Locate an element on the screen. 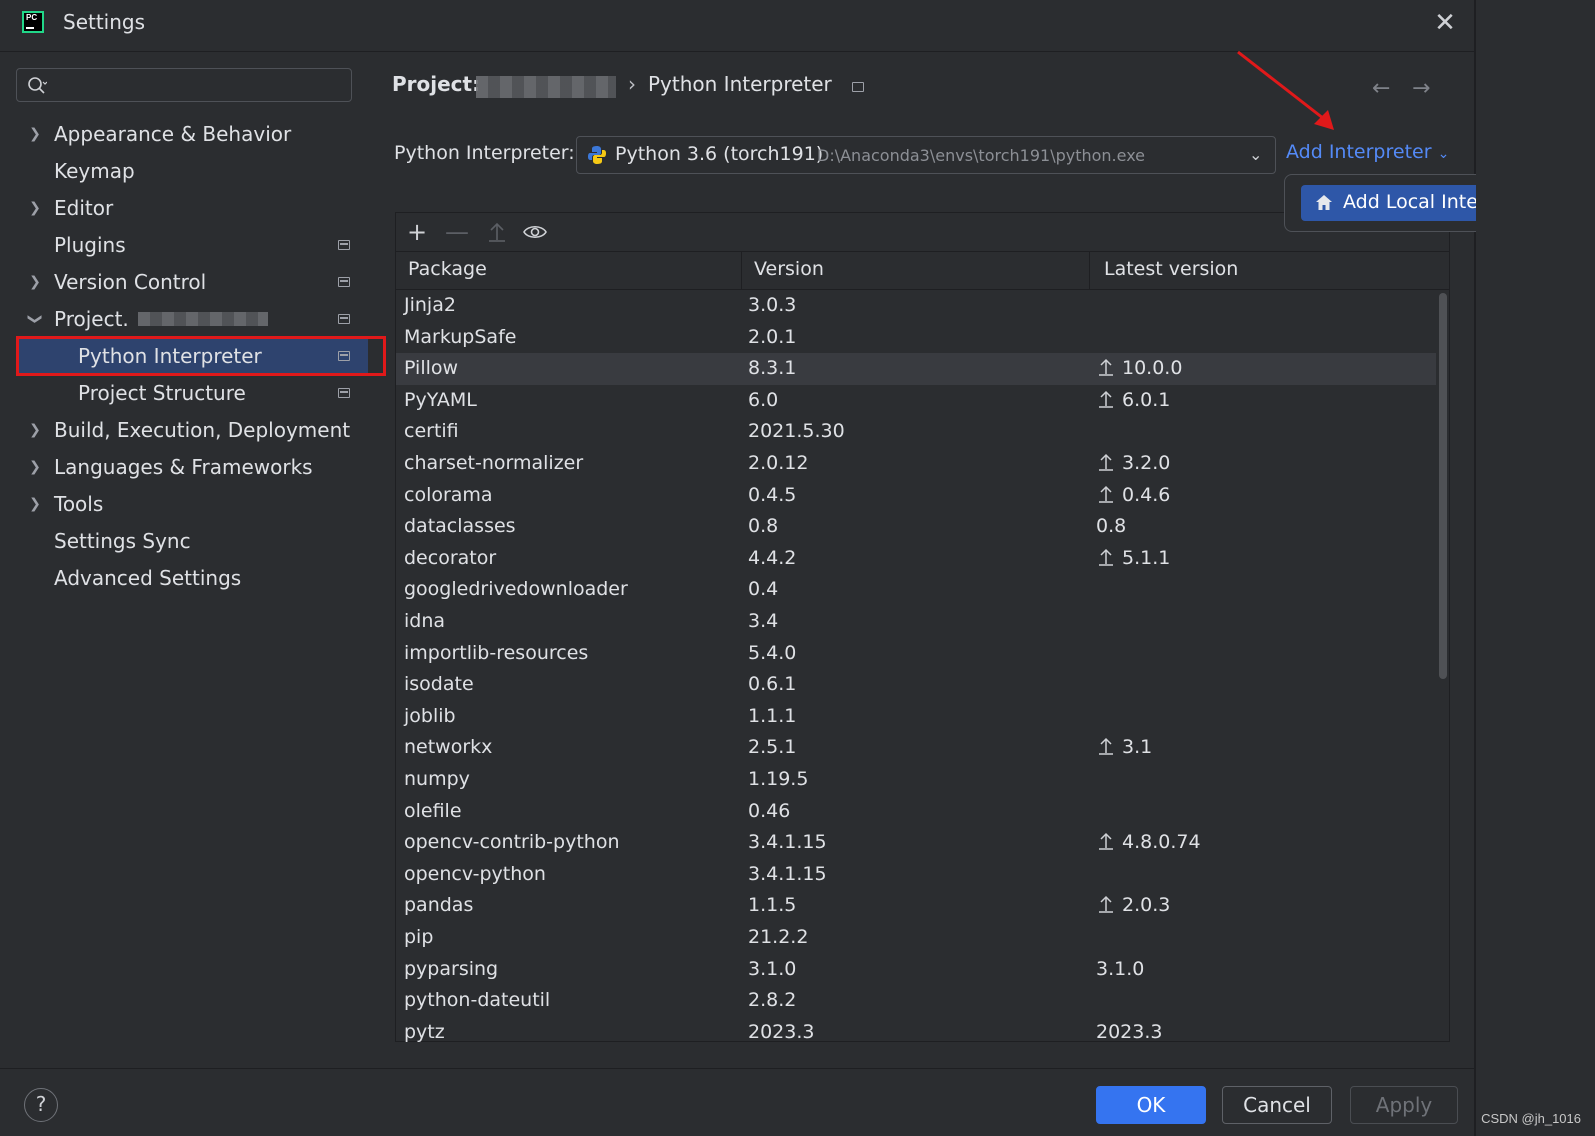 This screenshot has height=1136, width=1595. table-row: opencv-python 3.4.1.15 is located at coordinates (916, 875).